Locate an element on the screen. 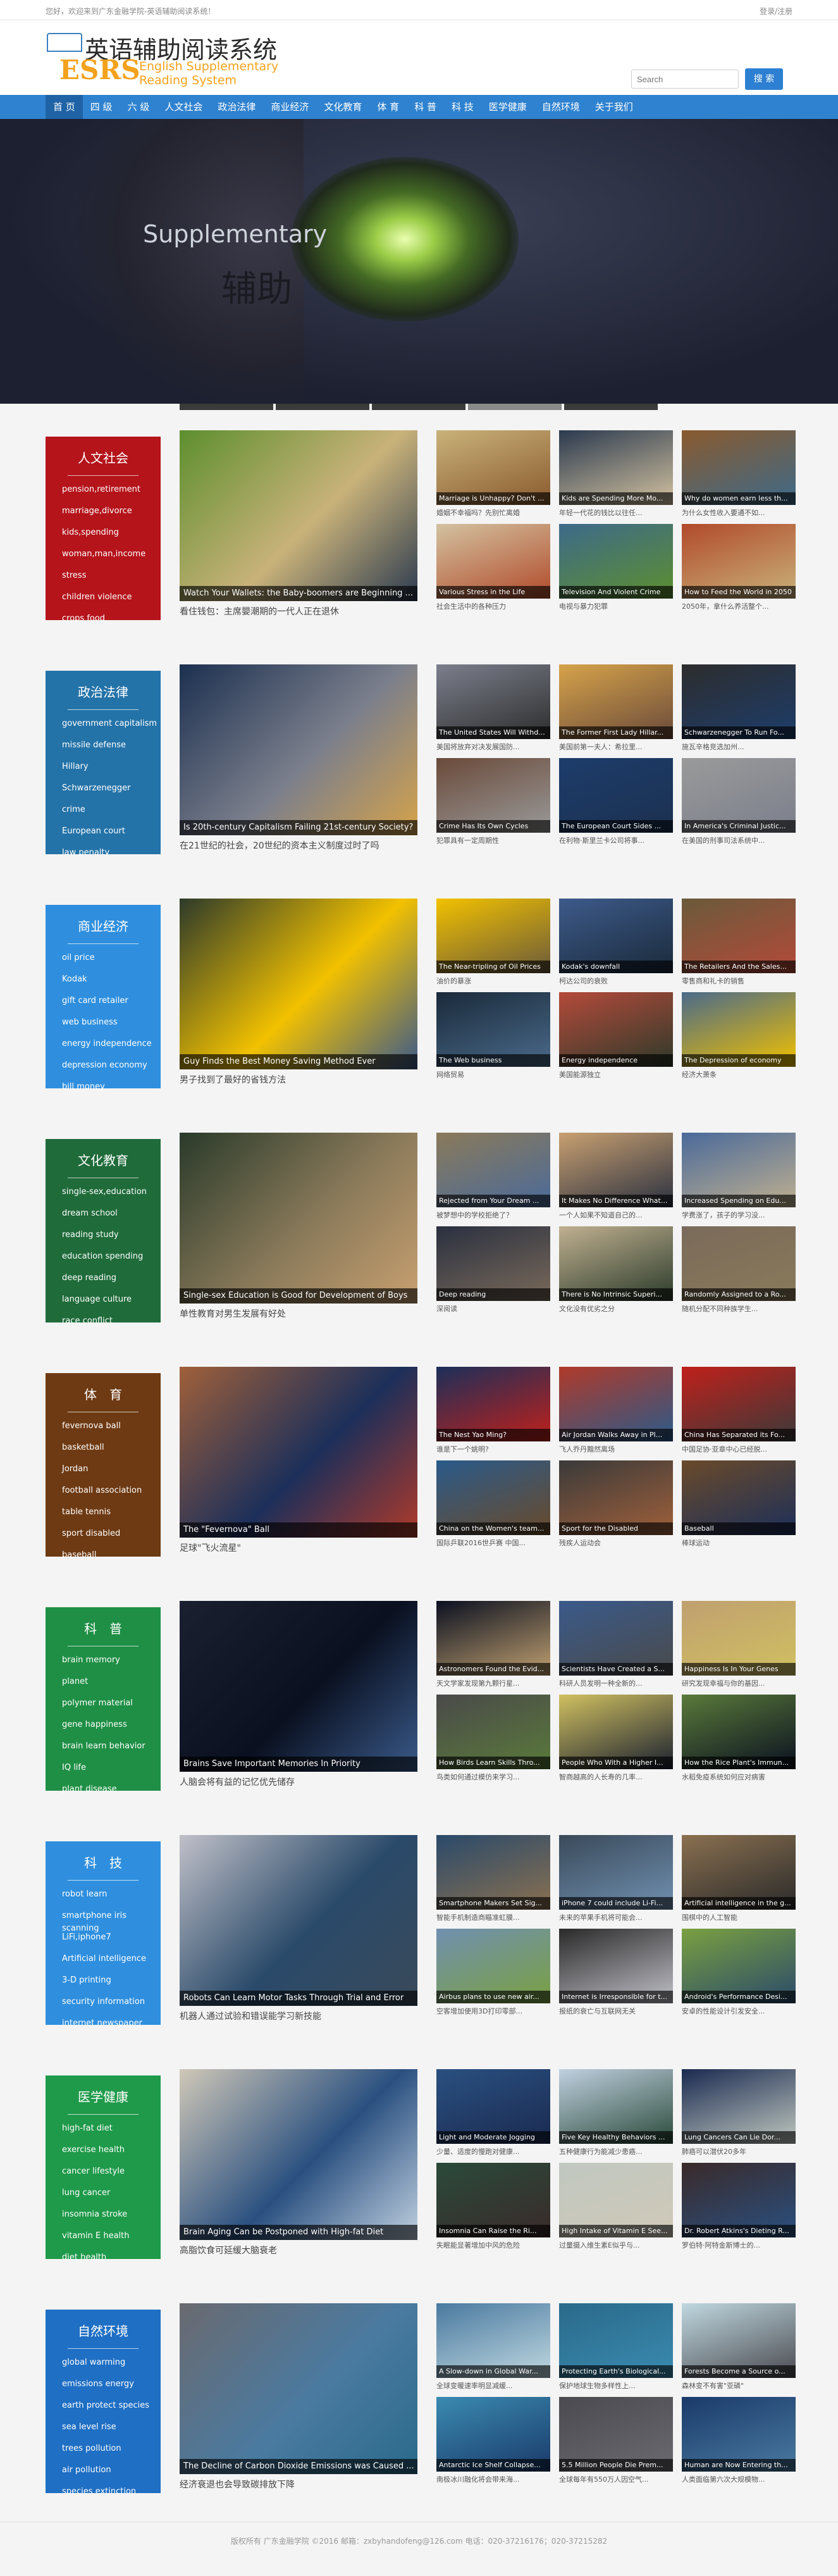  featured-subtitle-cn: 单性教育对男生发展有好处 is located at coordinates (233, 1313).